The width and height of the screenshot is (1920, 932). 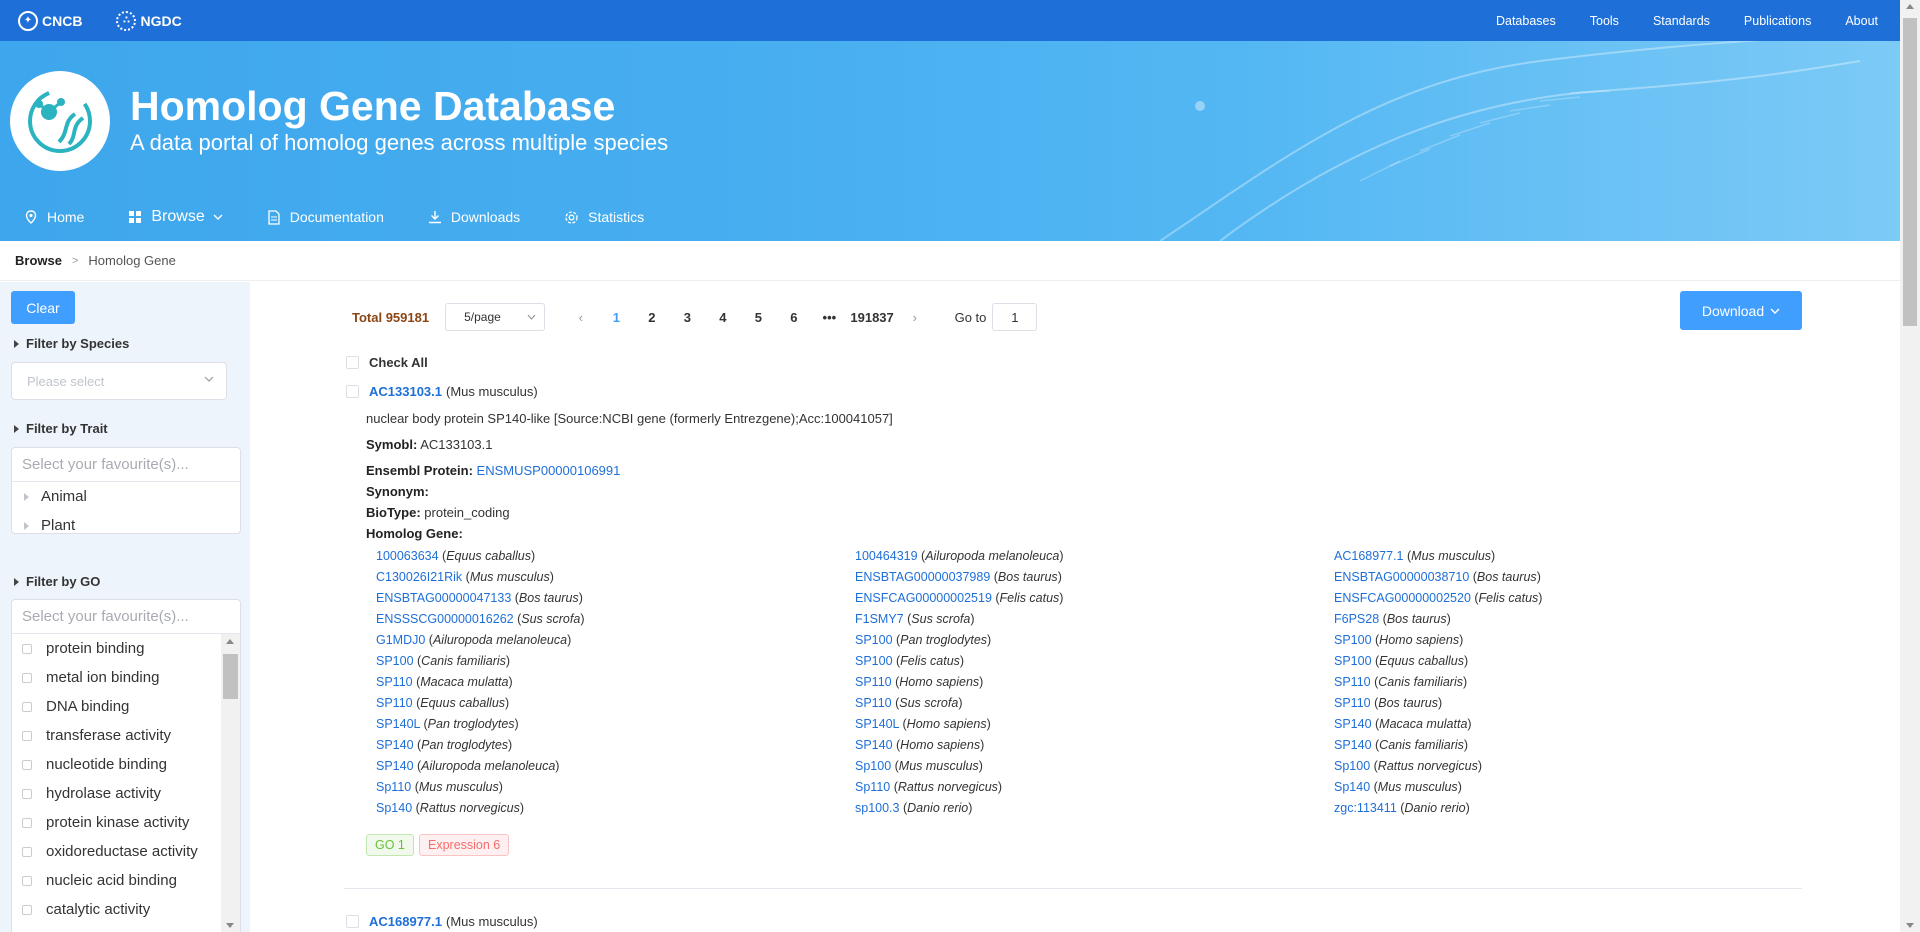 What do you see at coordinates (38, 260) in the screenshot?
I see `breadcrumb-browse: Browse` at bounding box center [38, 260].